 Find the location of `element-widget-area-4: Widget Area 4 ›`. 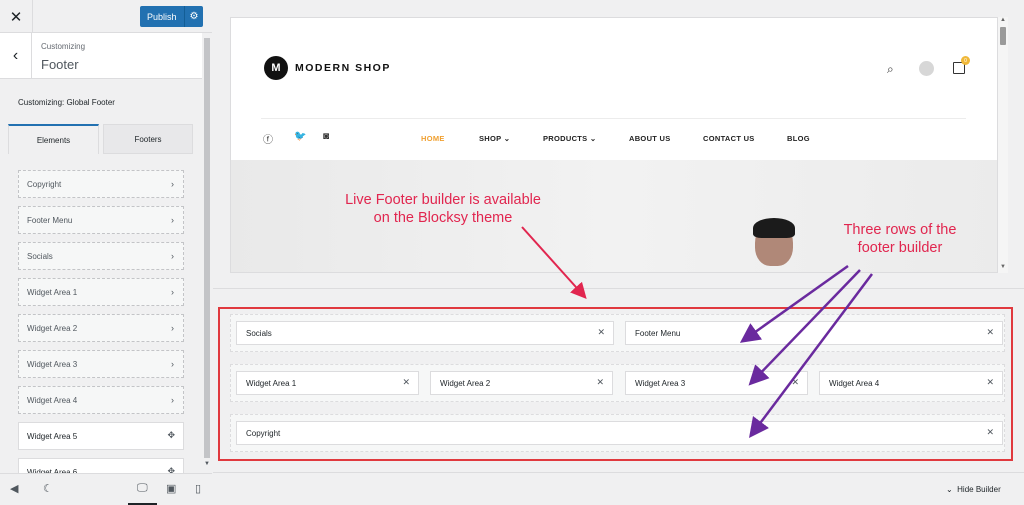

element-widget-area-4: Widget Area 4 › is located at coordinates (101, 400).